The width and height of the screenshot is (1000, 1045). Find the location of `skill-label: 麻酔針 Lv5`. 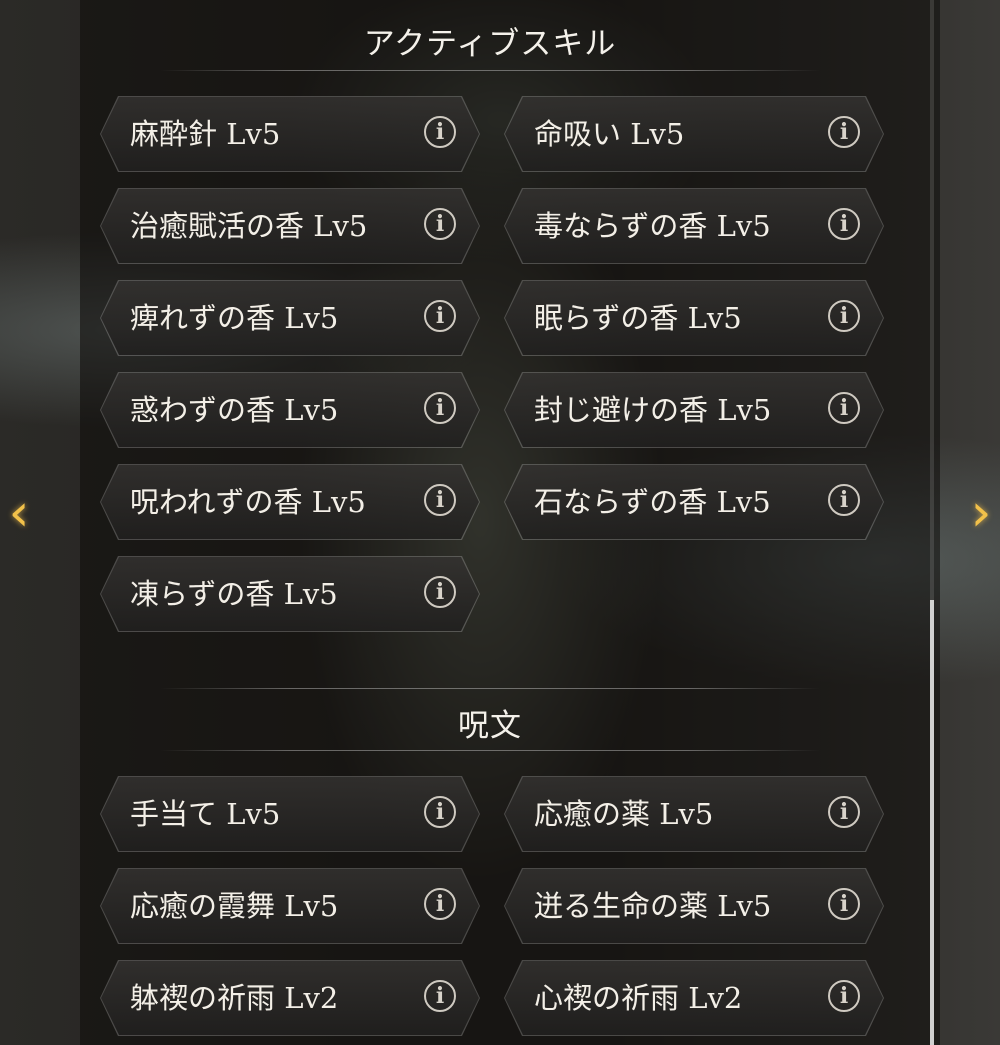

skill-label: 麻酔針 Lv5 is located at coordinates (205, 134).